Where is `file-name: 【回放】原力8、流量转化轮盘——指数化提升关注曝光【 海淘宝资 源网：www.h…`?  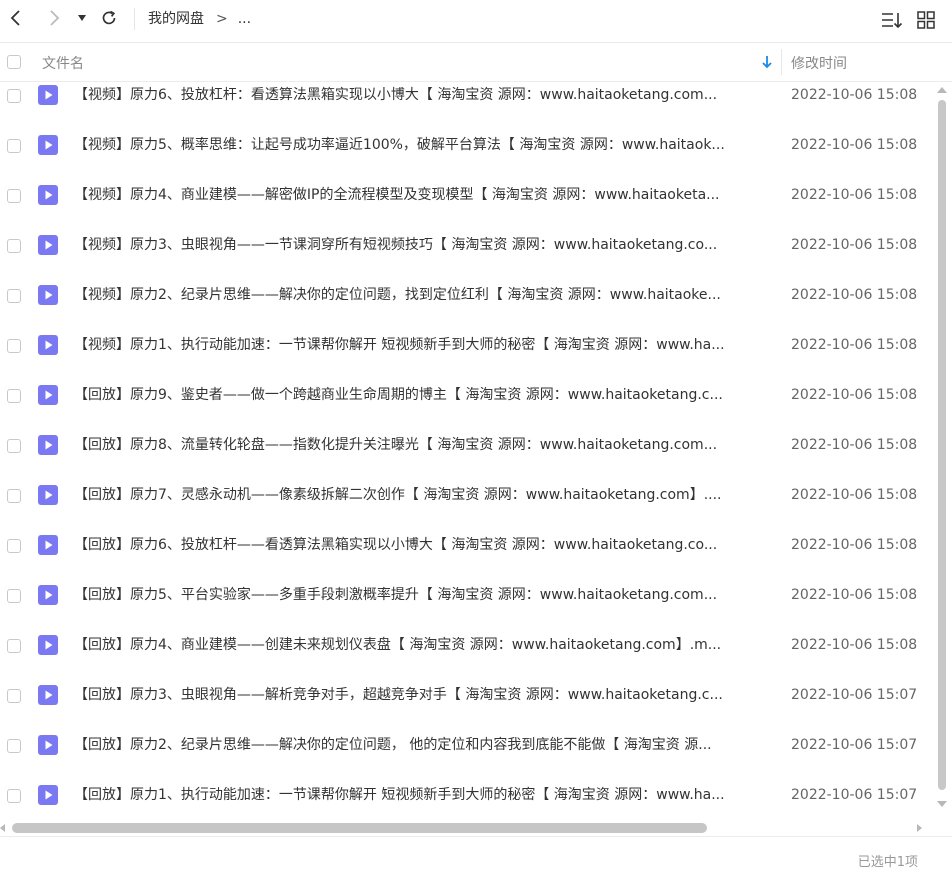 file-name: 【回放】原力8、流量转化轮盘——指数化提升关注曝光【 海淘宝资 源网：www.h… is located at coordinates (424, 445).